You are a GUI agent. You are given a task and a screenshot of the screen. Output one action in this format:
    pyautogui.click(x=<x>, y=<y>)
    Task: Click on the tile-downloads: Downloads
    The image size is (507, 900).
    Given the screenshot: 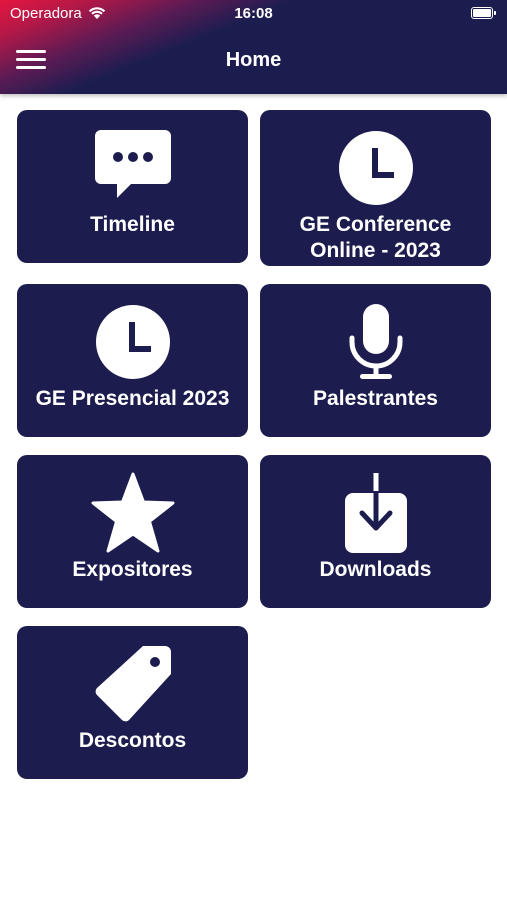 What is the action you would take?
    pyautogui.click(x=375, y=531)
    